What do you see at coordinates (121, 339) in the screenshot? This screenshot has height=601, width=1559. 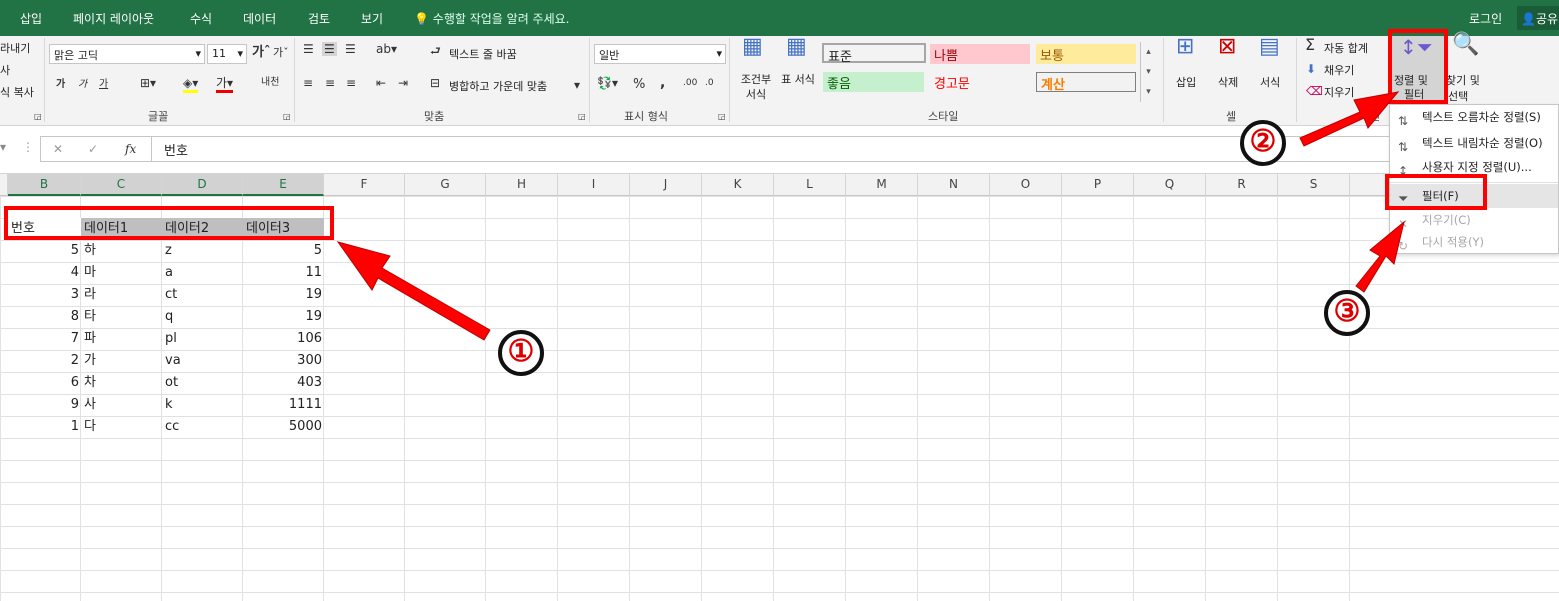 I see `data1-cell: 파` at bounding box center [121, 339].